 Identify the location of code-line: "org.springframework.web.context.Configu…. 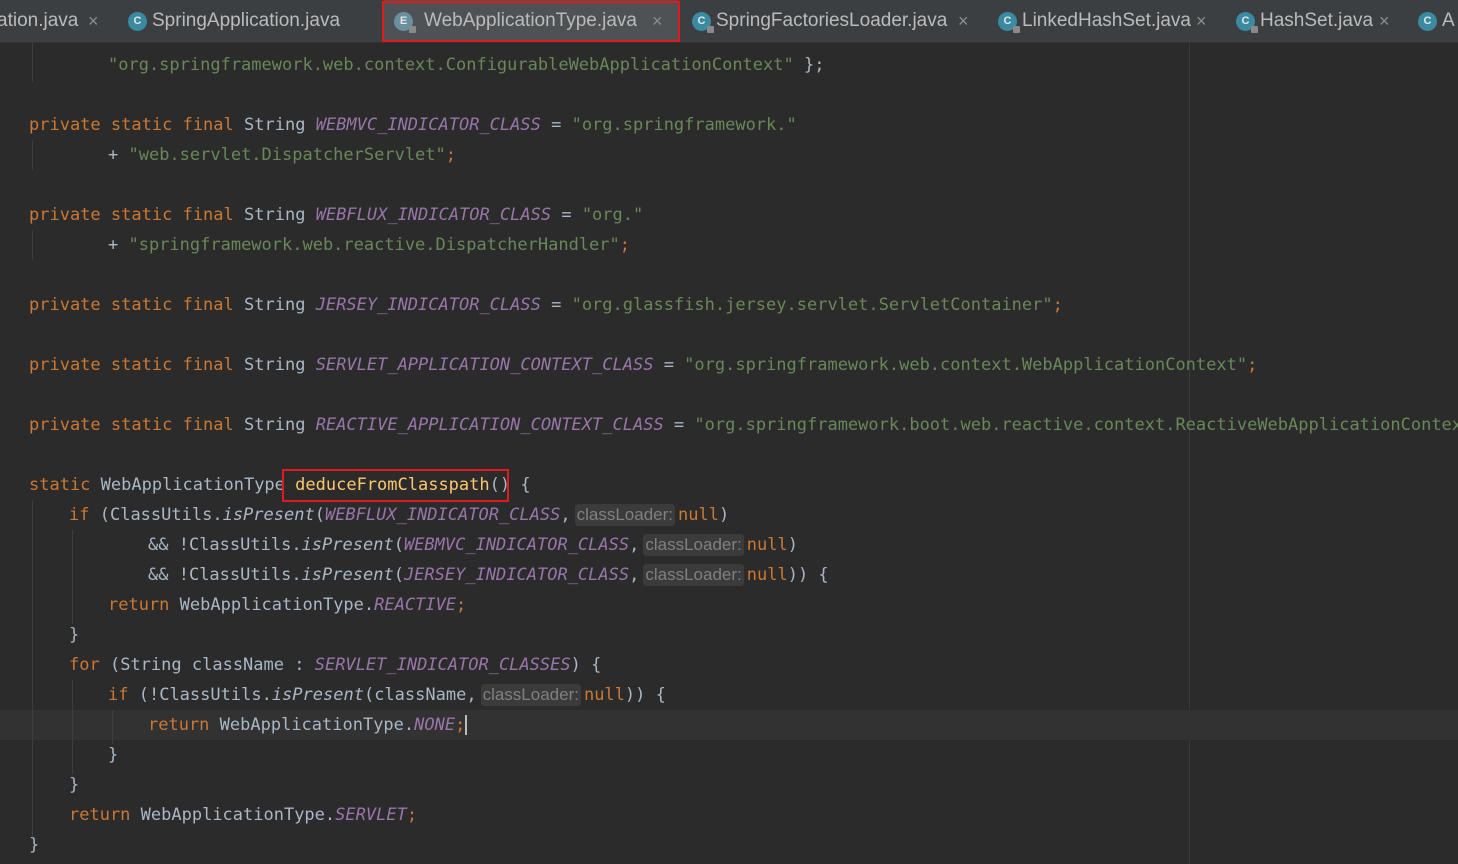
(466, 65).